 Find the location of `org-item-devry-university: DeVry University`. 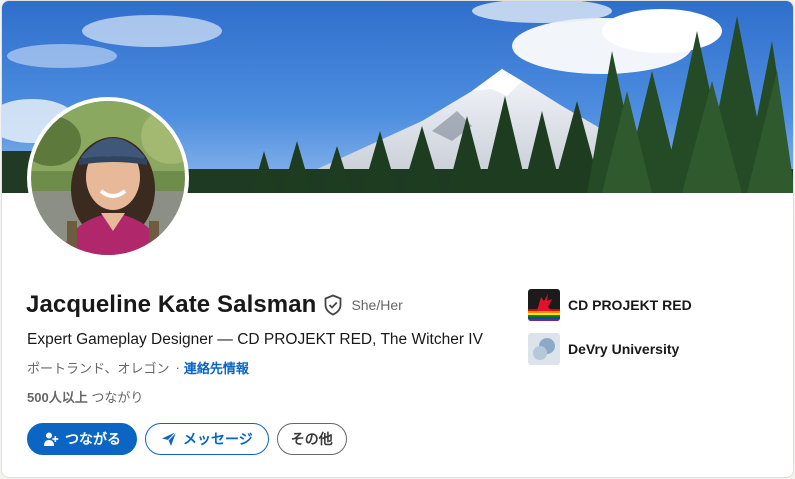

org-item-devry-university: DeVry University is located at coordinates (610, 349).